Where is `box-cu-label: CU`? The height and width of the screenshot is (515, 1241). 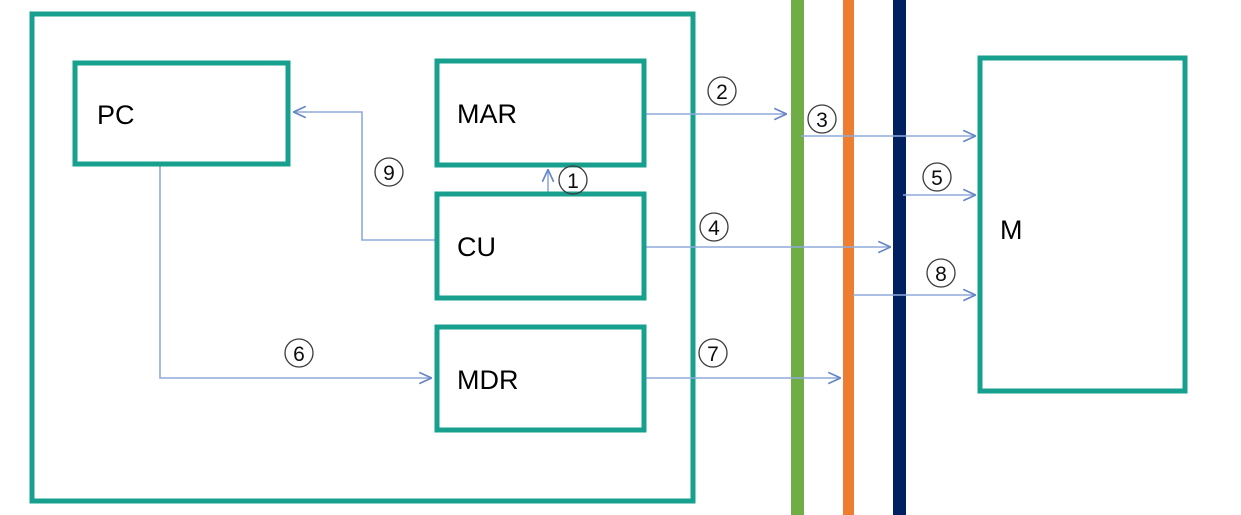
box-cu-label: CU is located at coordinates (476, 247).